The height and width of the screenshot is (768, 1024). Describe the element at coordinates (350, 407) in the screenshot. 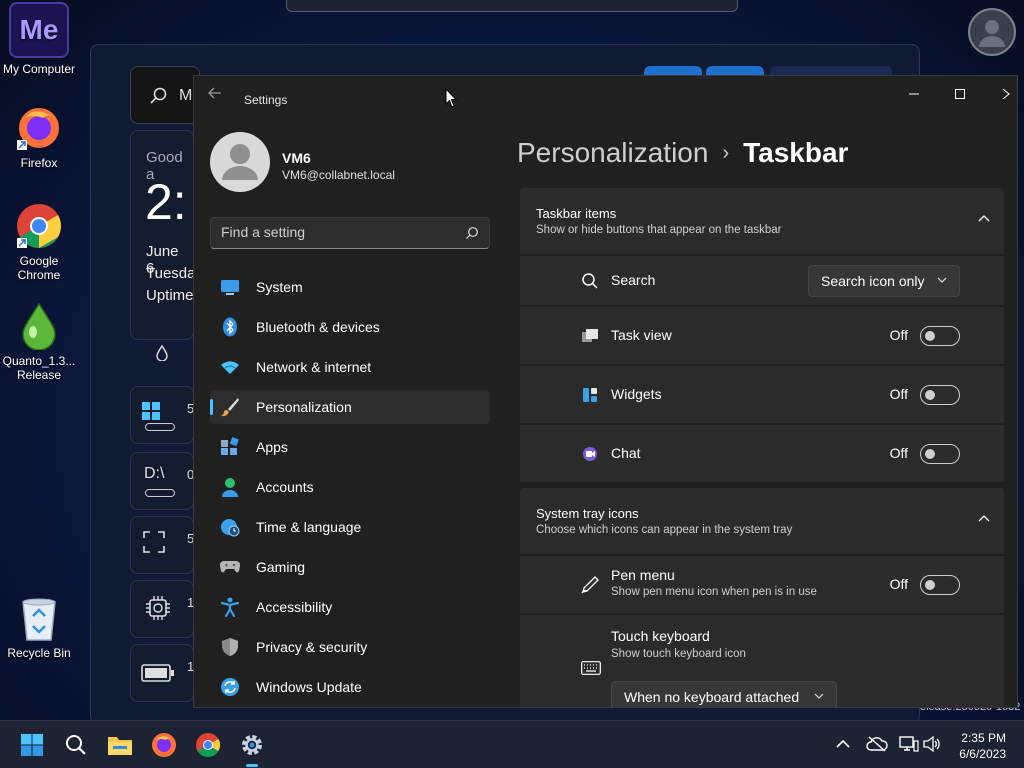

I see `sidebar-item-personalization: Personalization` at that location.